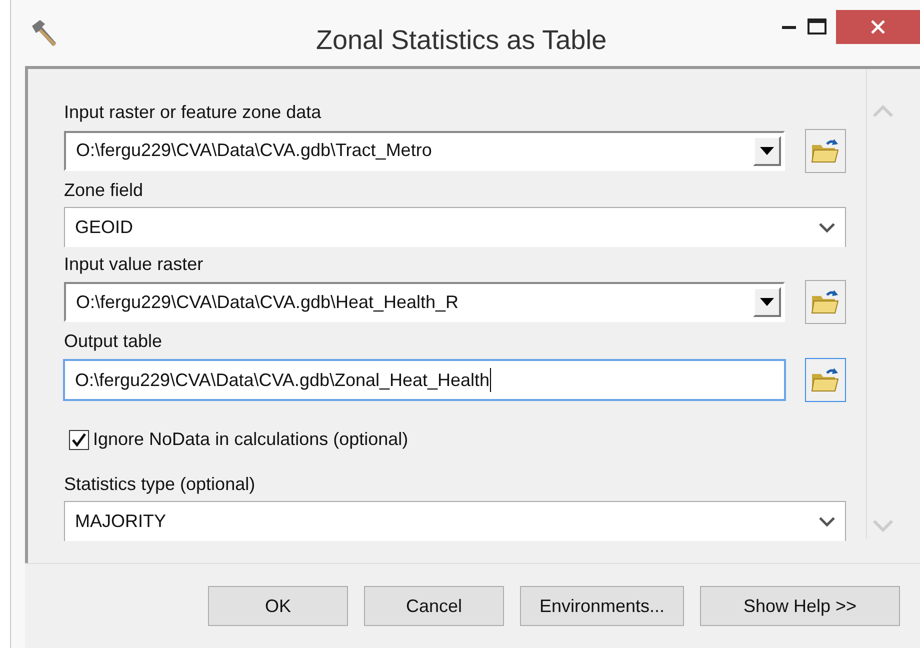 The height and width of the screenshot is (648, 920). What do you see at coordinates (424, 380) in the screenshot?
I see `input-field: O:\fergu229\CVA\Data\CVA.gdb\Zonal_Heat_Health` at bounding box center [424, 380].